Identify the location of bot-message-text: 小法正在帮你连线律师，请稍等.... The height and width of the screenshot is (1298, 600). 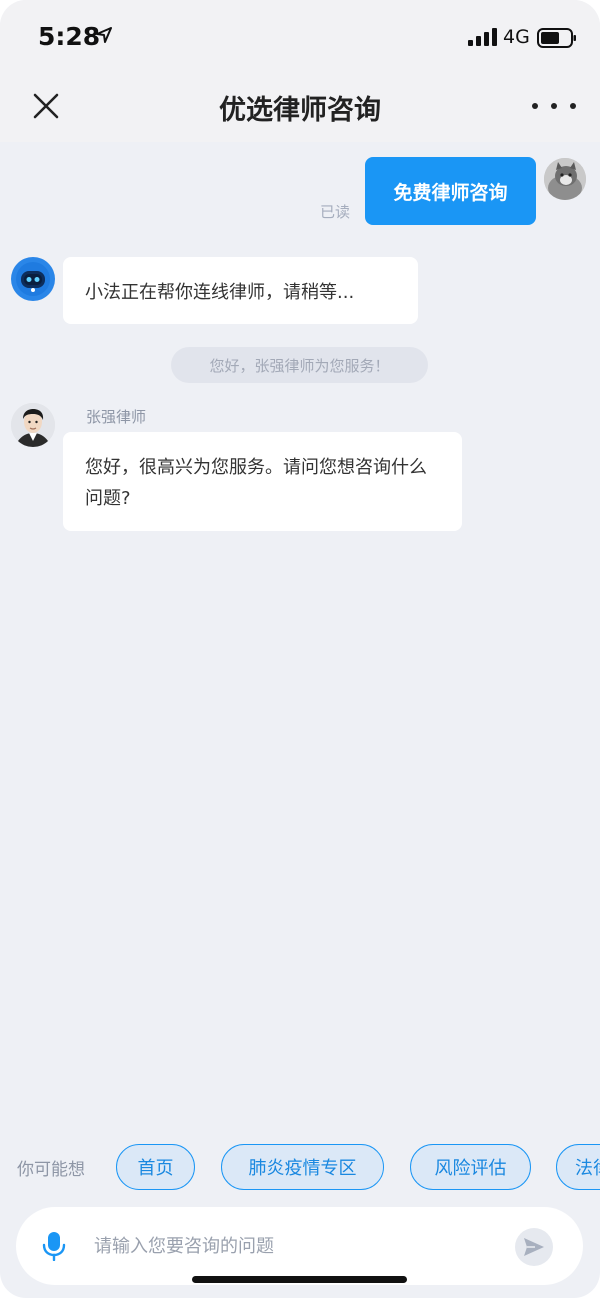
(220, 292).